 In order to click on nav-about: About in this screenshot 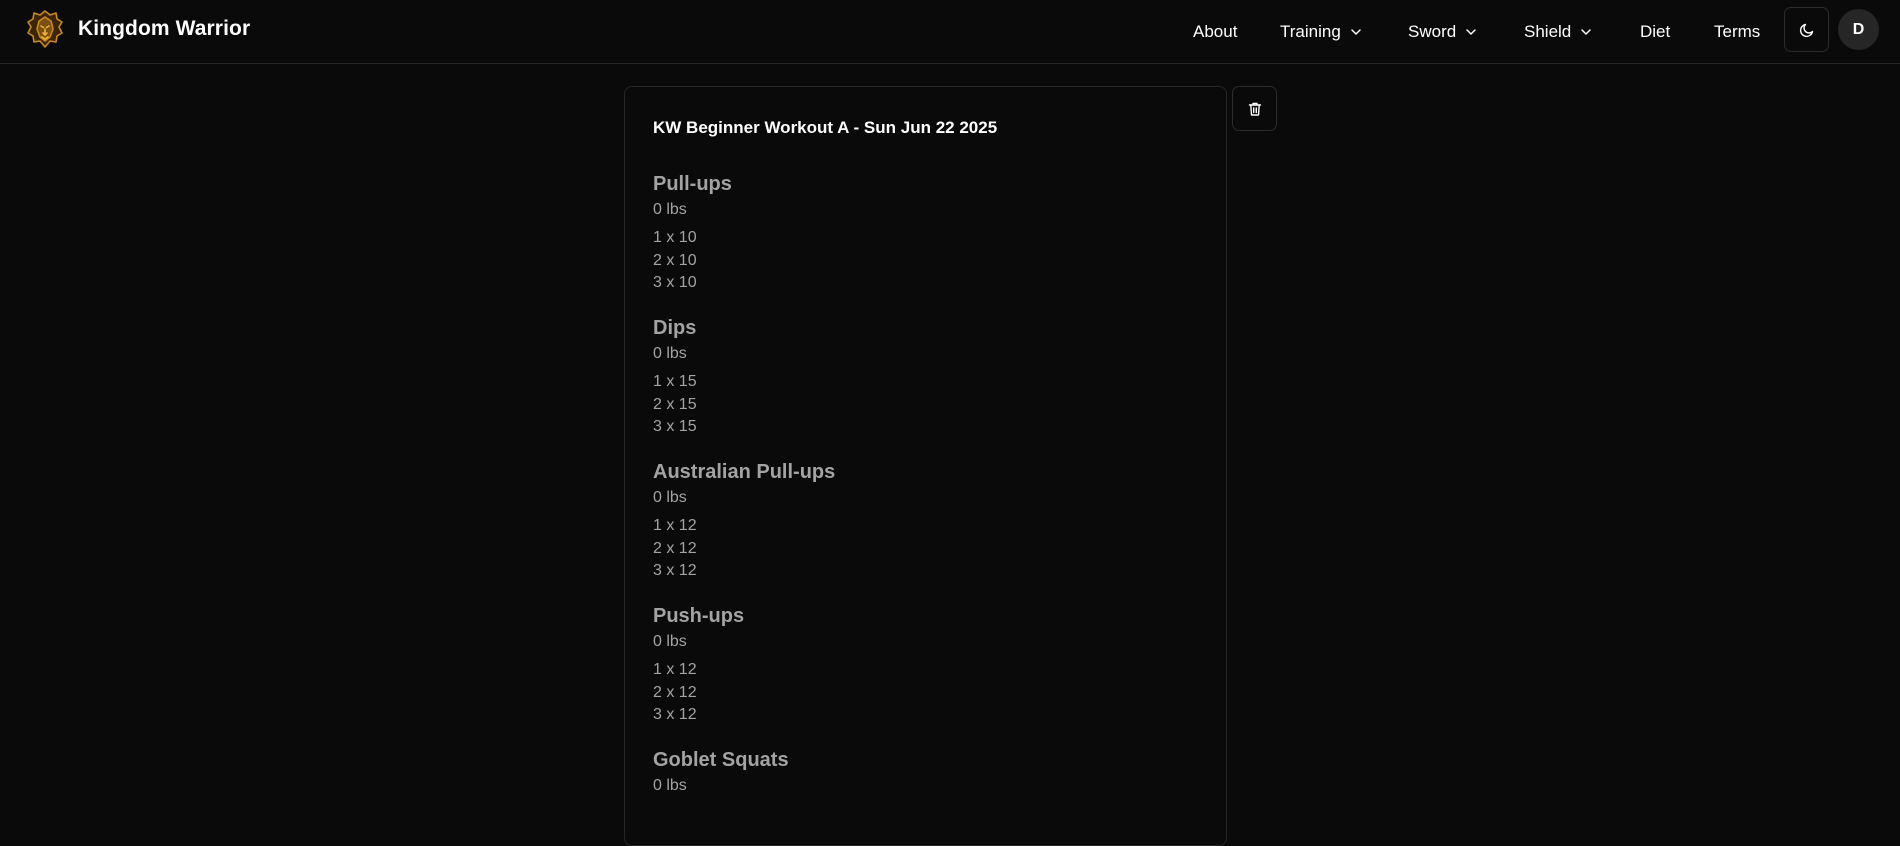, I will do `click(1215, 32)`.